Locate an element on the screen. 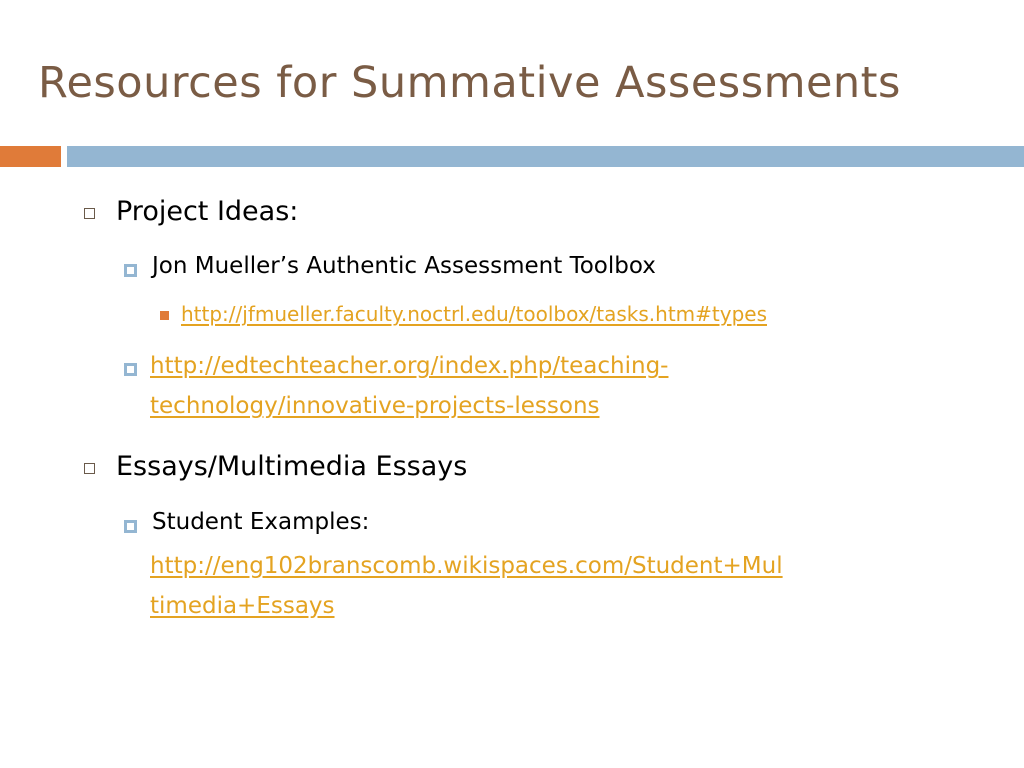 This screenshot has height=768, width=1024. student-examples-link-line2: timedia+Essays is located at coordinates (242, 606).